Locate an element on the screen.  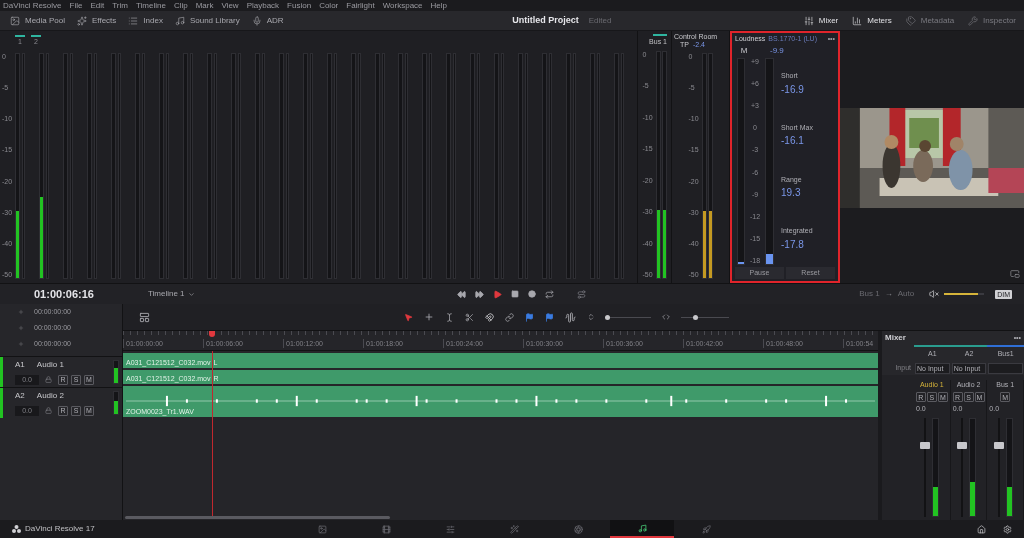
aperture-icon is located at coordinates (578, 529).